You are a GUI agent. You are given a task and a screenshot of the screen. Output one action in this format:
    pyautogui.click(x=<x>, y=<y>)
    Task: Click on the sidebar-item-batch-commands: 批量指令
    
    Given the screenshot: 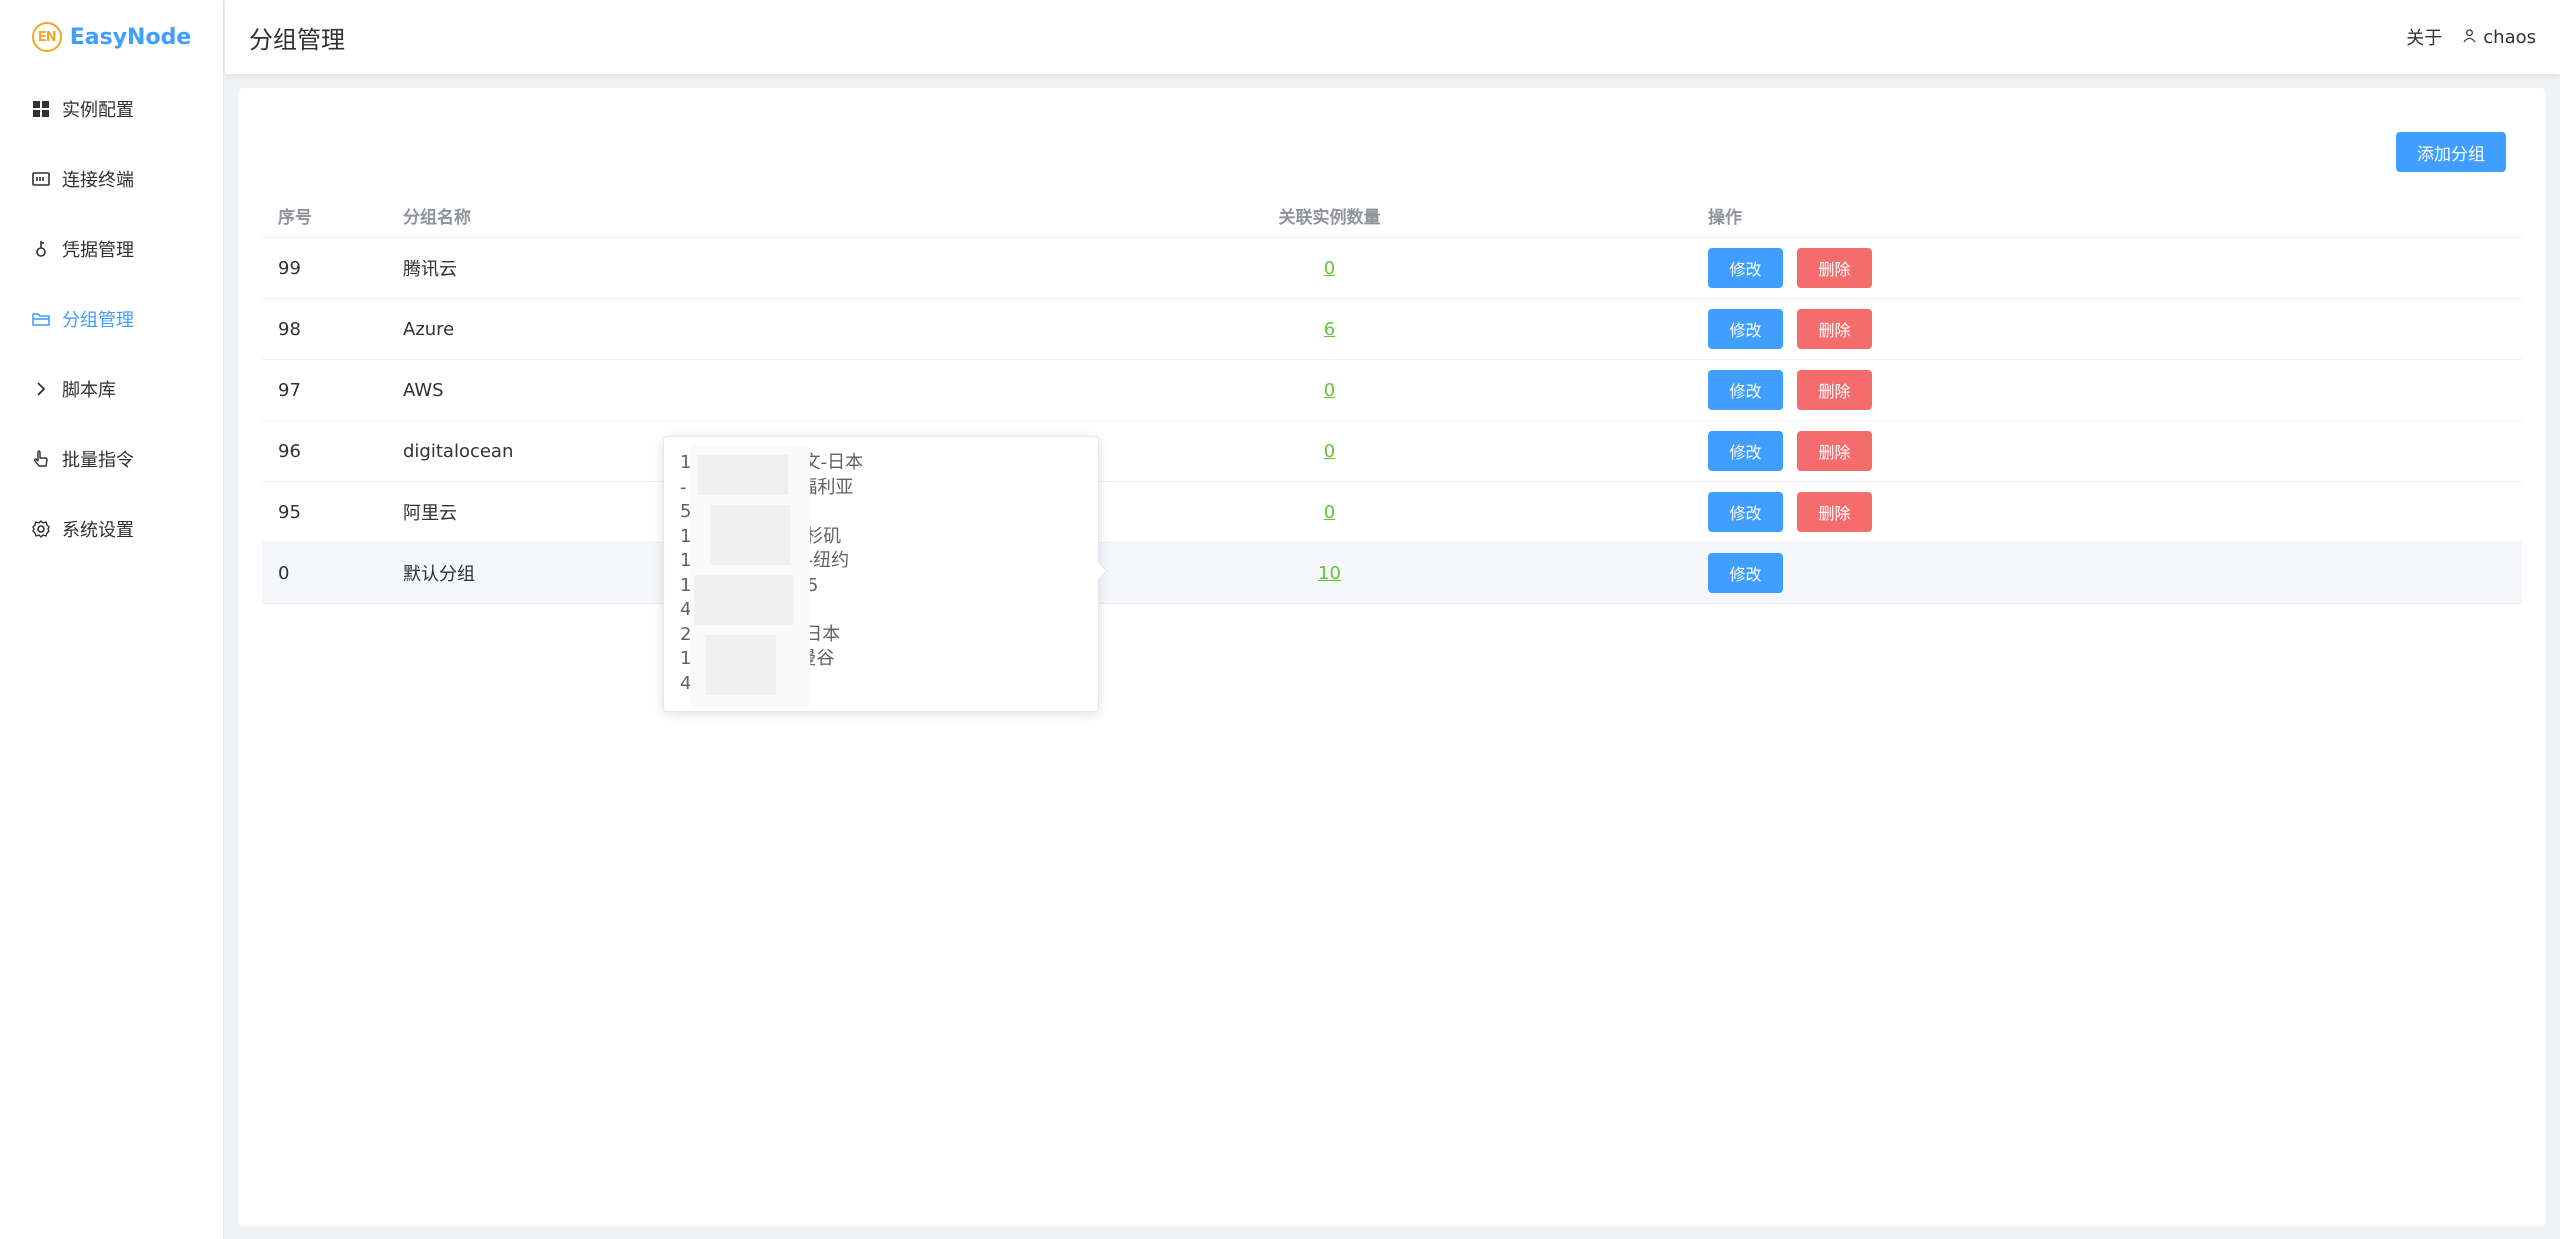 What is the action you would take?
    pyautogui.click(x=111, y=459)
    